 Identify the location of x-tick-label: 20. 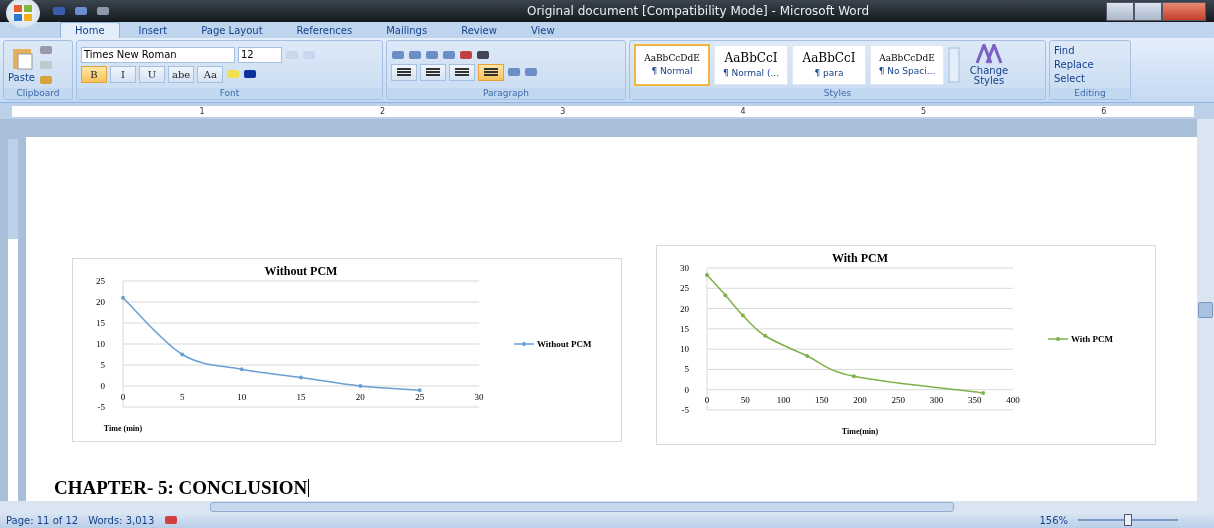
(360, 396).